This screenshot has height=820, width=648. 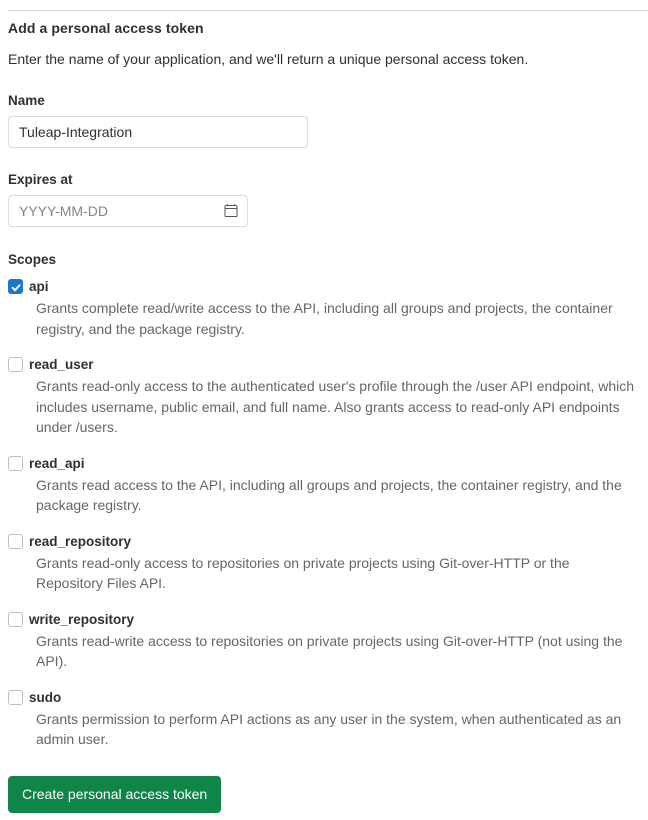 What do you see at coordinates (334, 619) in the screenshot?
I see `scope-name: write_repository` at bounding box center [334, 619].